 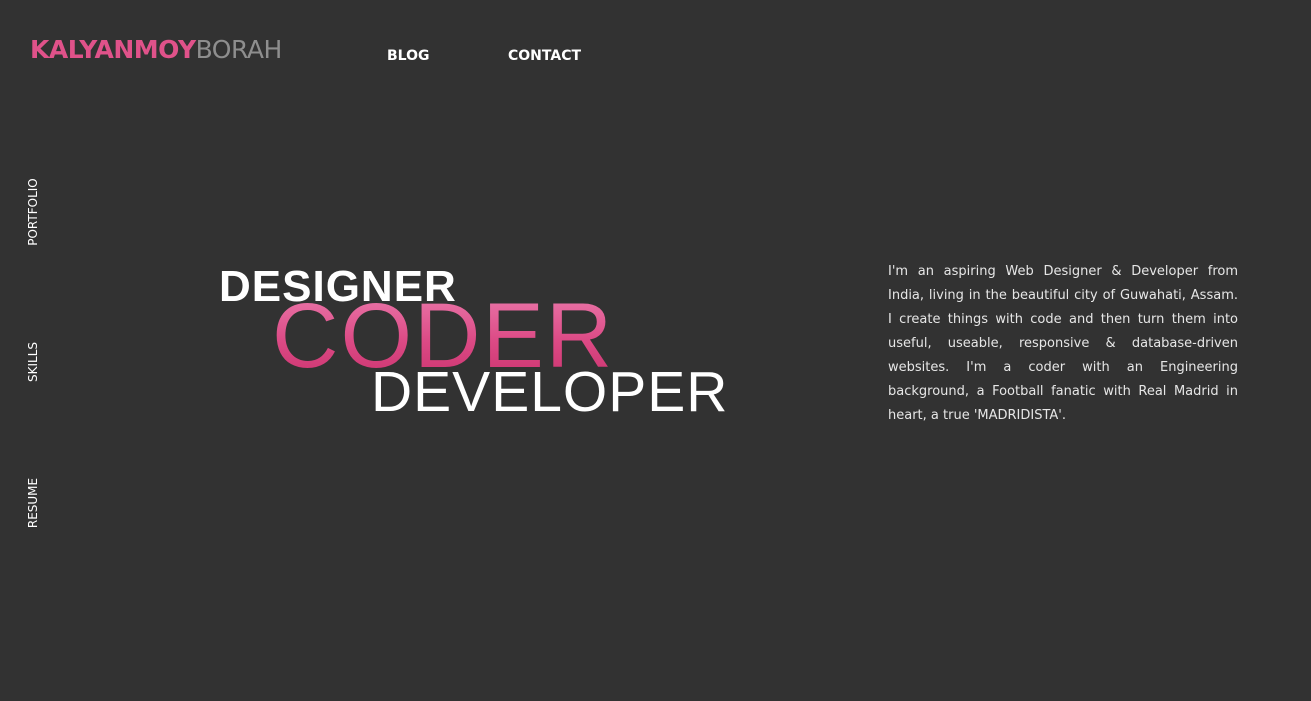 I want to click on nav-link-blog: BLOG, so click(x=408, y=56).